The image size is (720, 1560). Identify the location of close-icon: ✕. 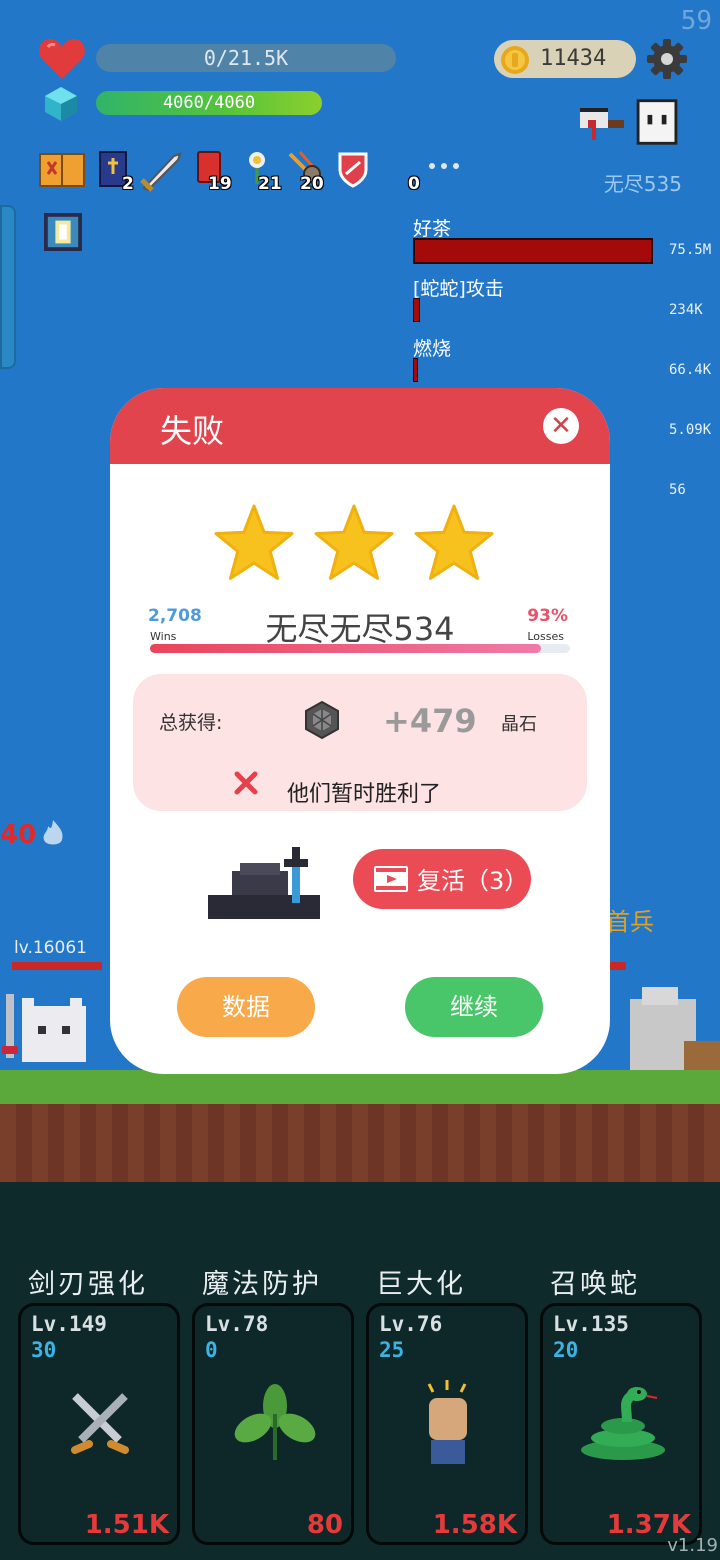
(561, 426).